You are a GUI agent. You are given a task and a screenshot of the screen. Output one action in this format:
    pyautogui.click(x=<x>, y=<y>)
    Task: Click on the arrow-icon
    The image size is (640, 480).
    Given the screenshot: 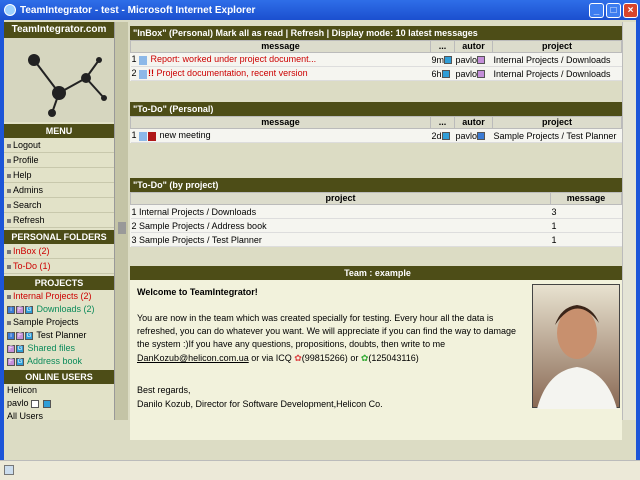 What is the action you would take?
    pyautogui.click(x=445, y=74)
    